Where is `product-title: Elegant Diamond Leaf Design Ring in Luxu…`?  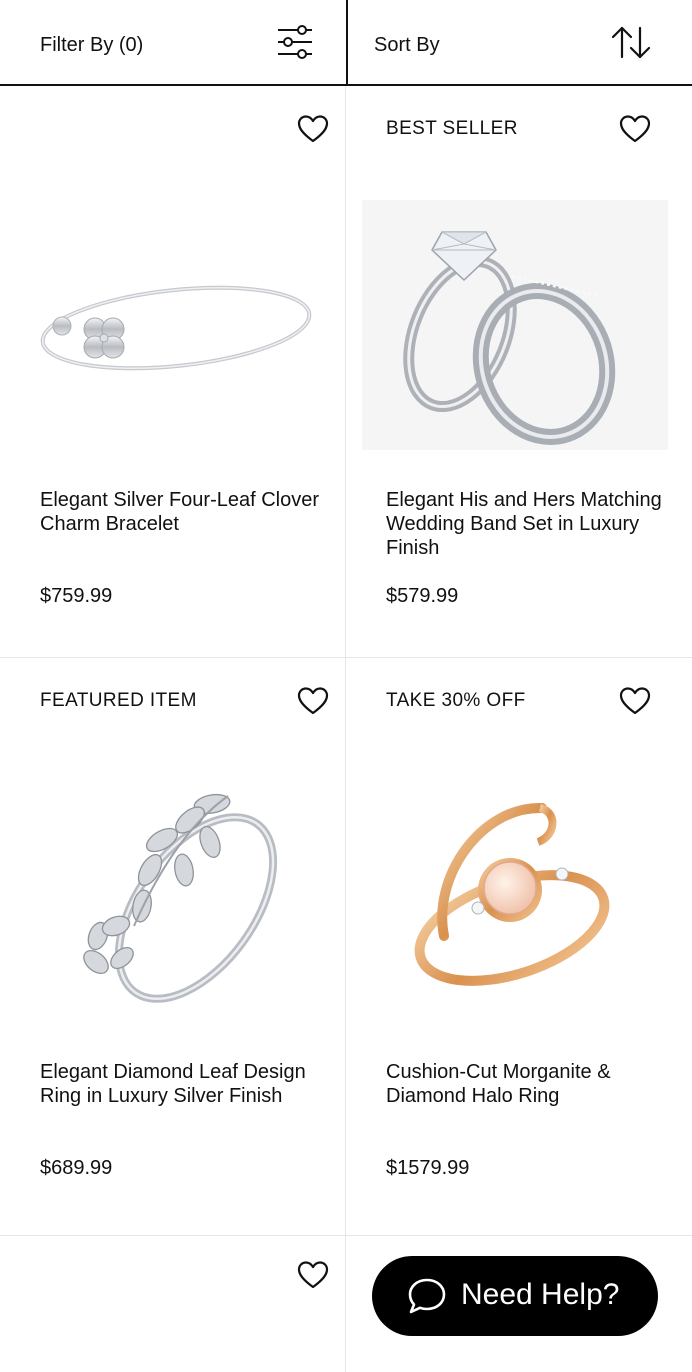 product-title: Elegant Diamond Leaf Design Ring in Luxu… is located at coordinates (180, 1084).